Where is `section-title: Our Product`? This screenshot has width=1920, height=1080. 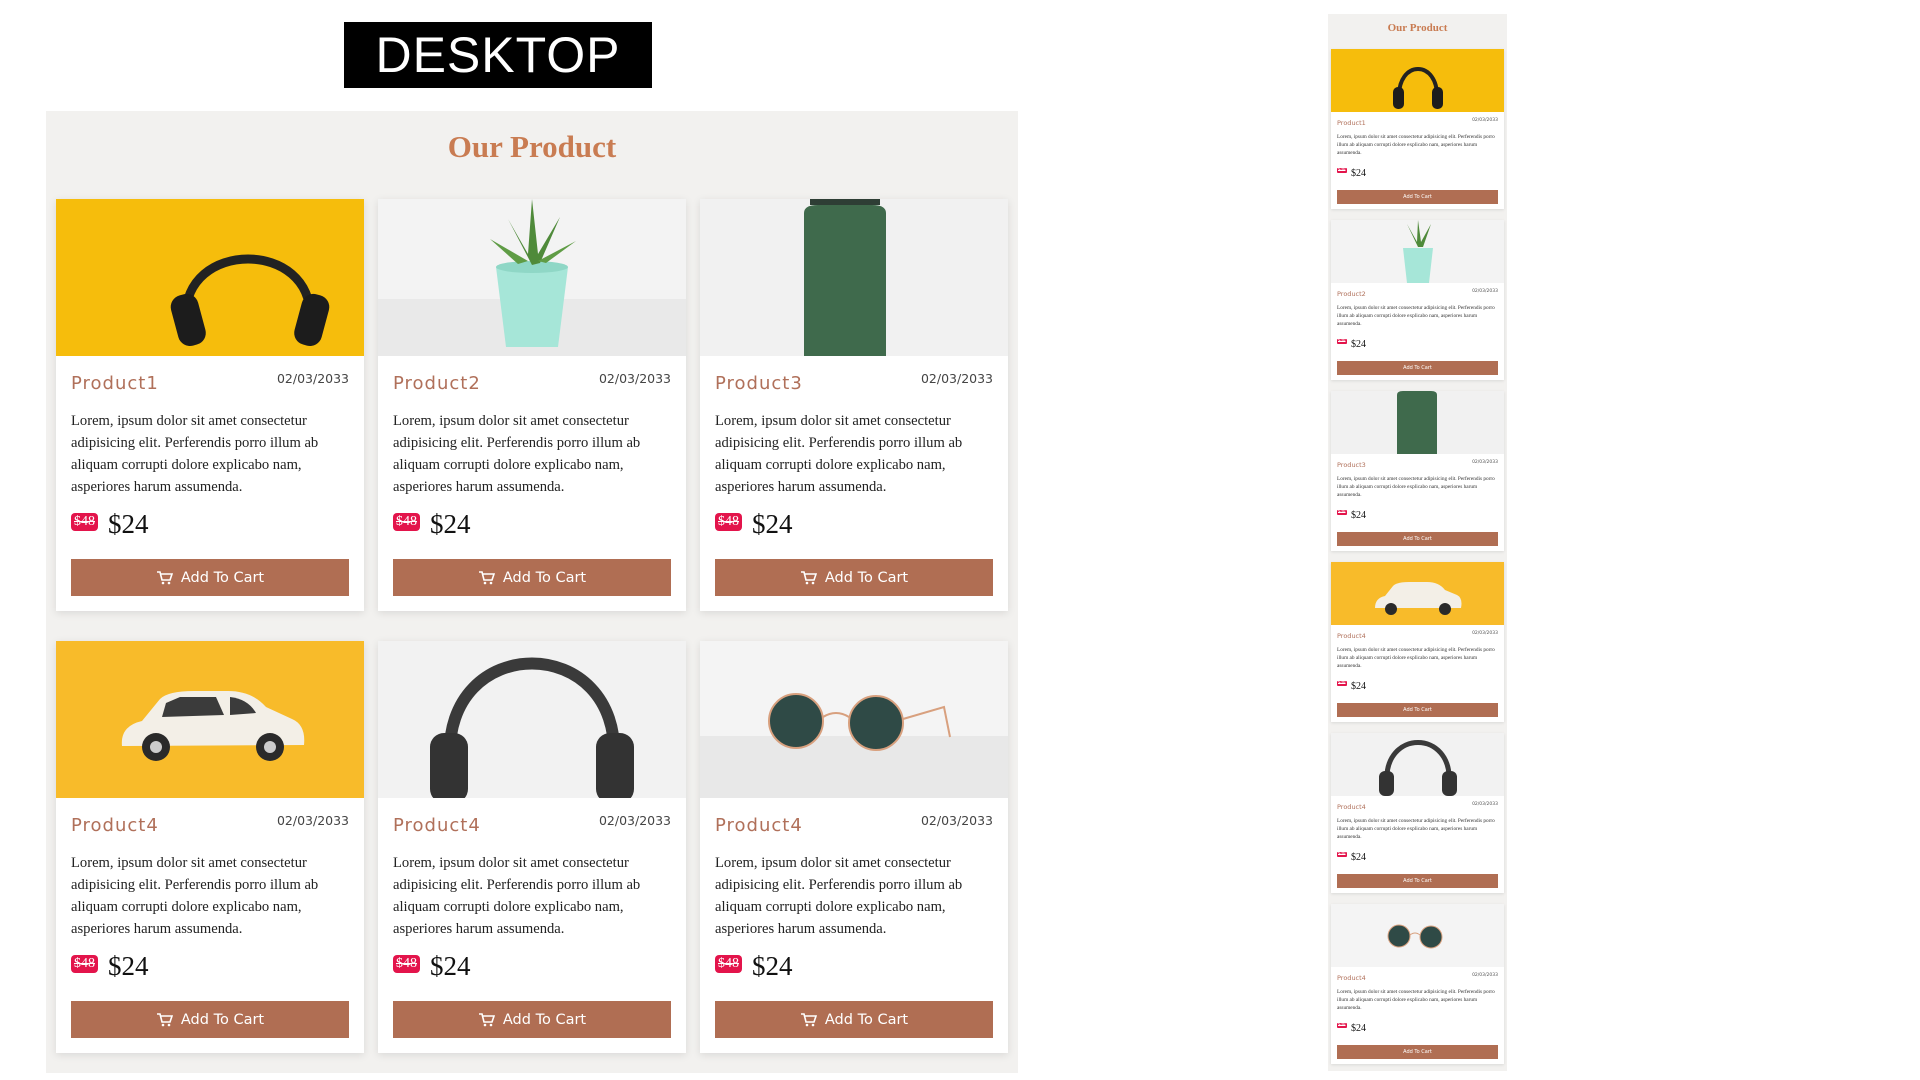 section-title: Our Product is located at coordinates (532, 146).